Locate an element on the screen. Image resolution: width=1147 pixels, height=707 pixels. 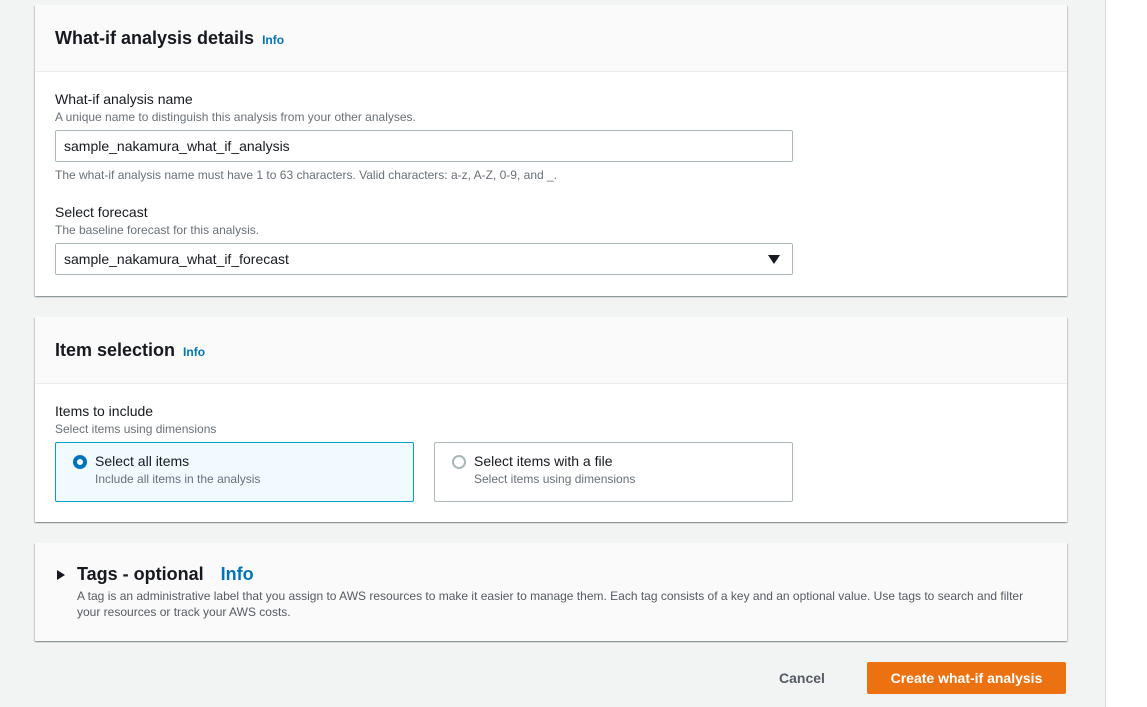
items-to-include-label: Items to include is located at coordinates (104, 411).